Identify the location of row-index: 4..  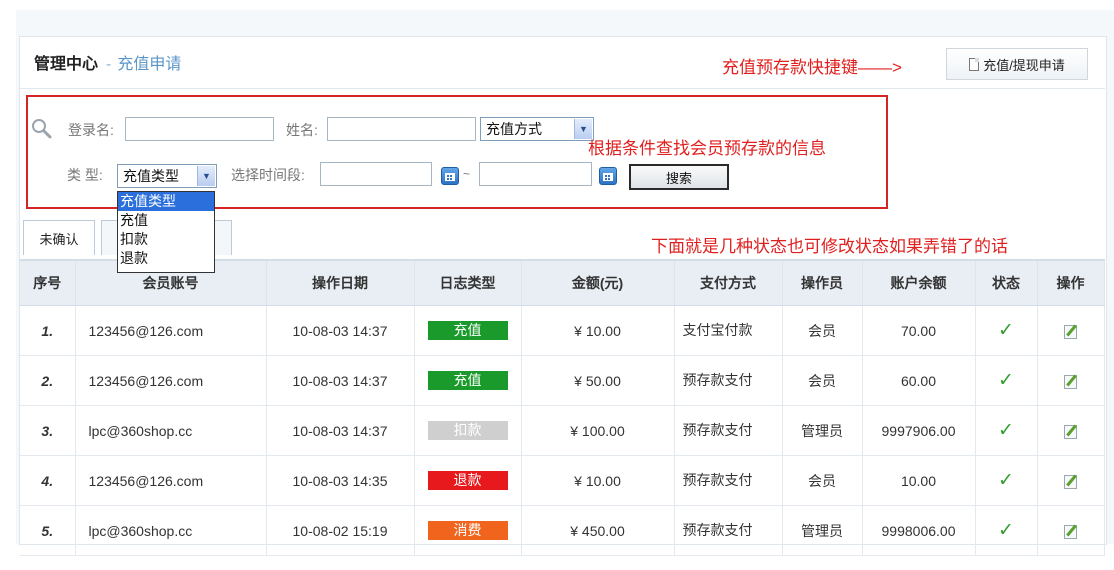
(48, 480).